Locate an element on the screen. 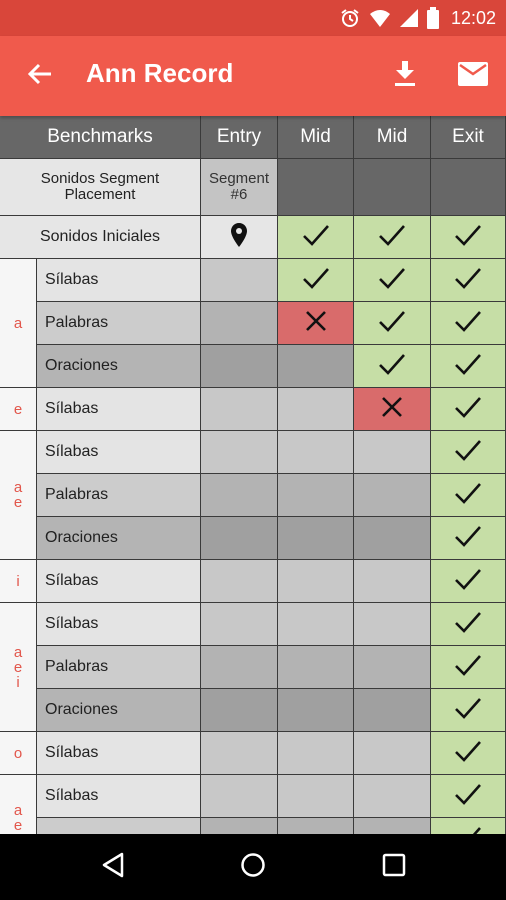 The height and width of the screenshot is (900, 506). alarm-icon is located at coordinates (350, 18).